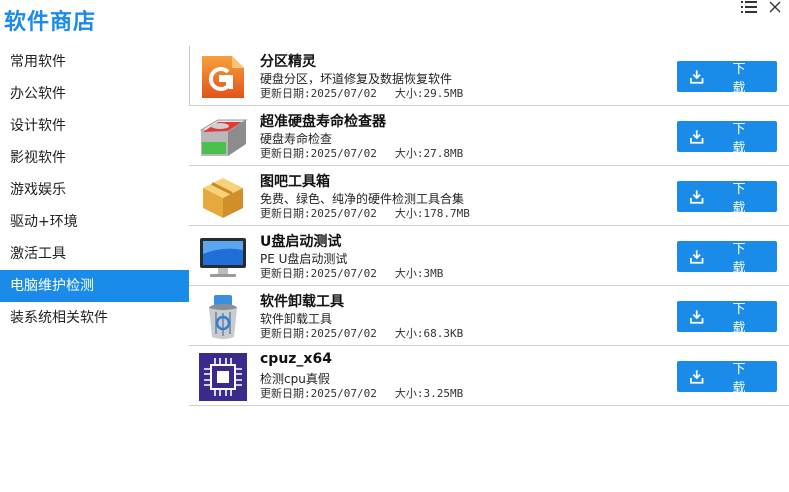 The height and width of the screenshot is (492, 789). I want to click on app-meta: 更新日期:2025/07/02 大小:68.3KB, so click(361, 333).